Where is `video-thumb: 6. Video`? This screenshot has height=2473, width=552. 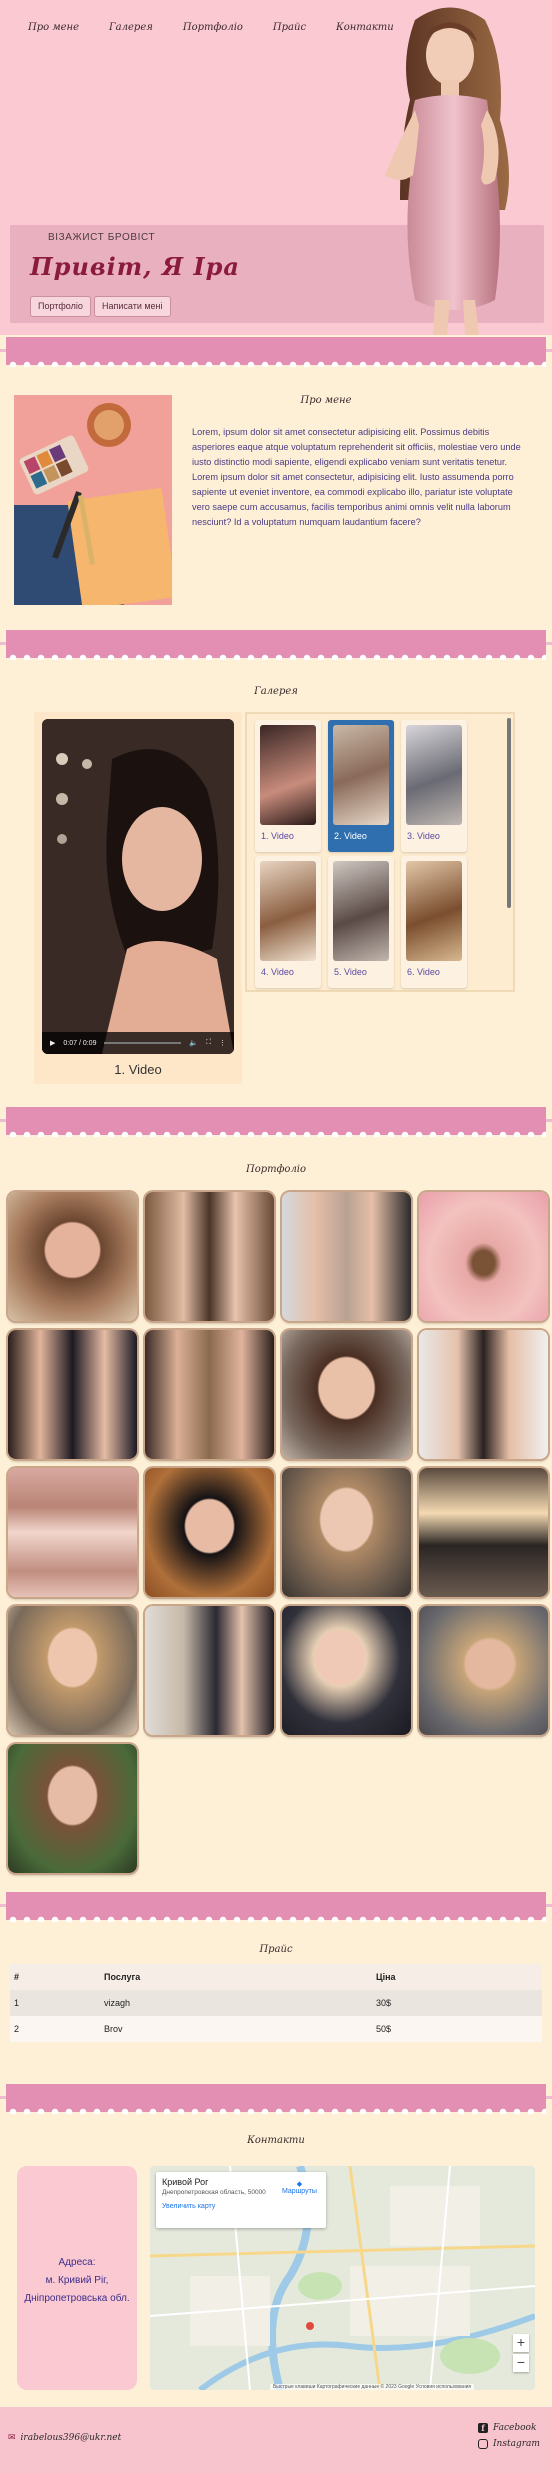 video-thumb: 6. Video is located at coordinates (434, 922).